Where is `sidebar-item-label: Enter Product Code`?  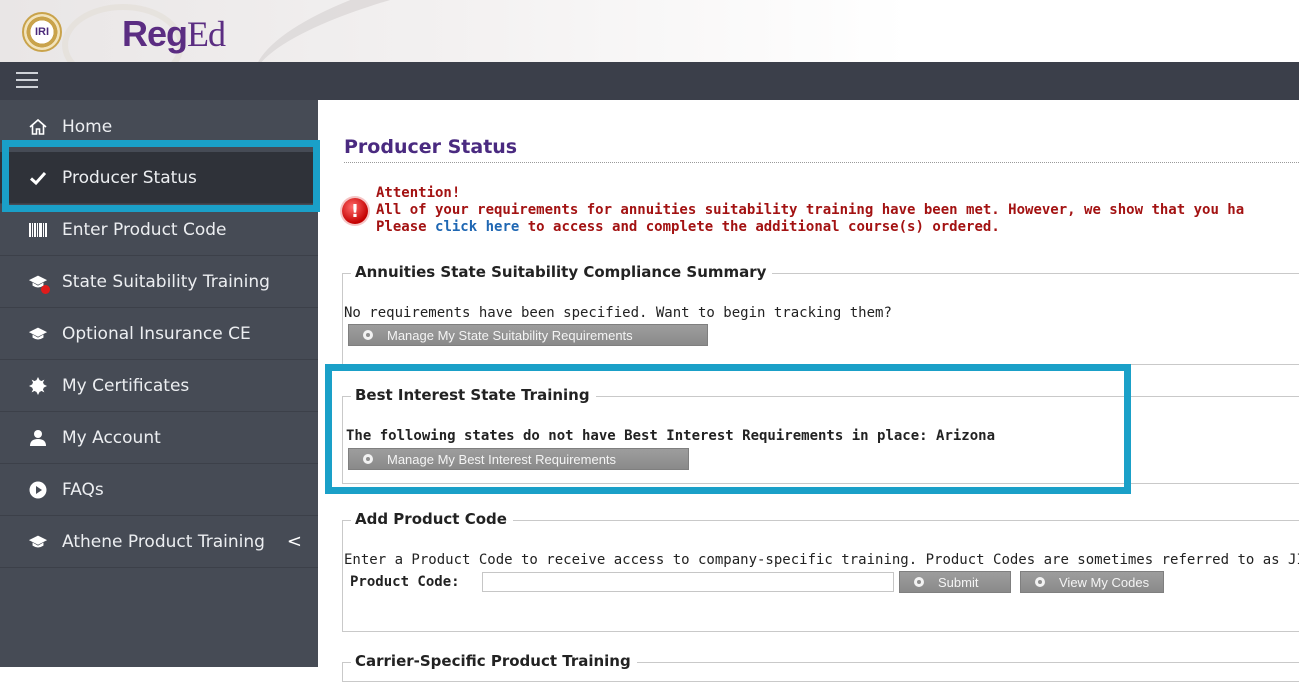 sidebar-item-label: Enter Product Code is located at coordinates (144, 229).